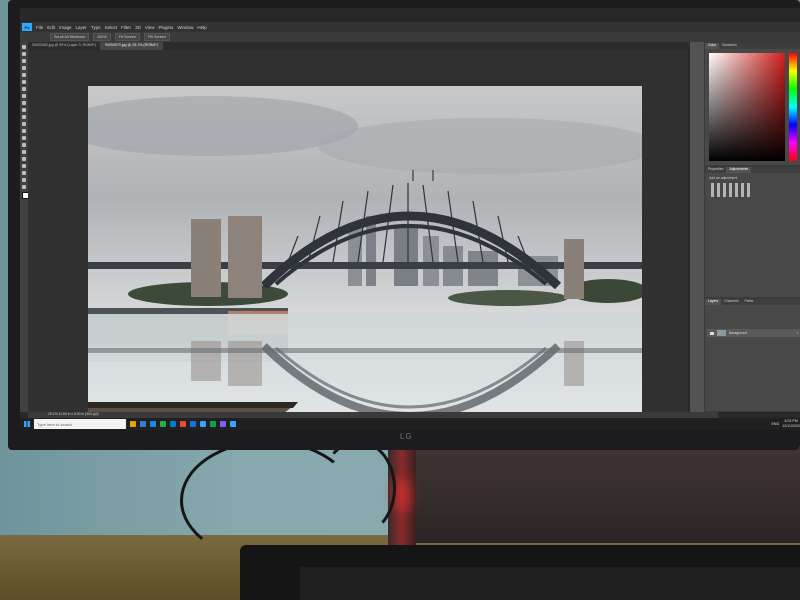  What do you see at coordinates (24, 47) in the screenshot?
I see `move-tool-icon` at bounding box center [24, 47].